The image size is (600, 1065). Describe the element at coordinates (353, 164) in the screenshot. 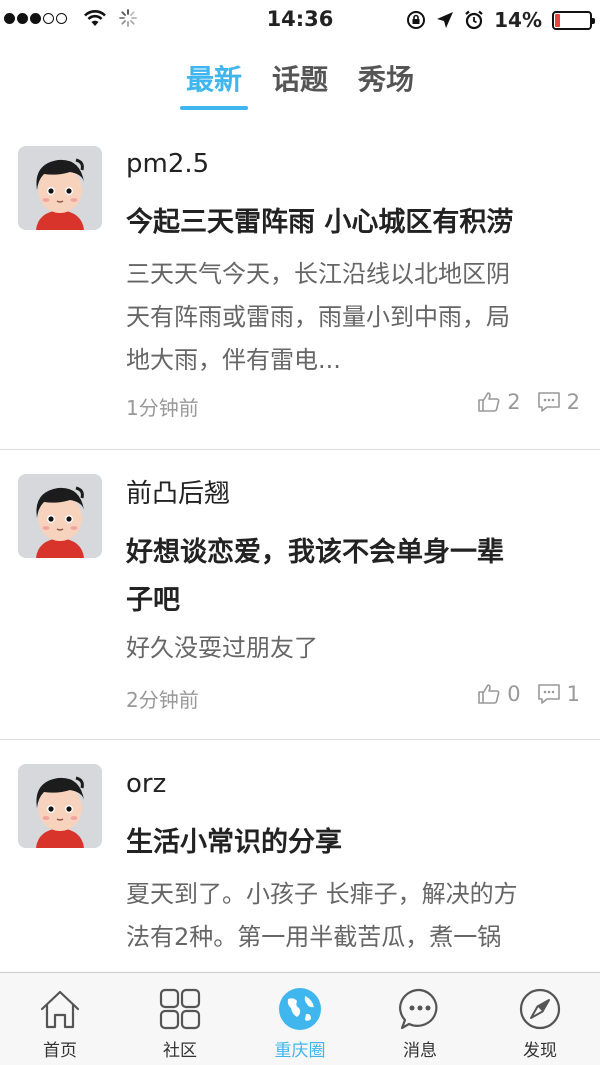

I see `post-author: pm2.5` at that location.